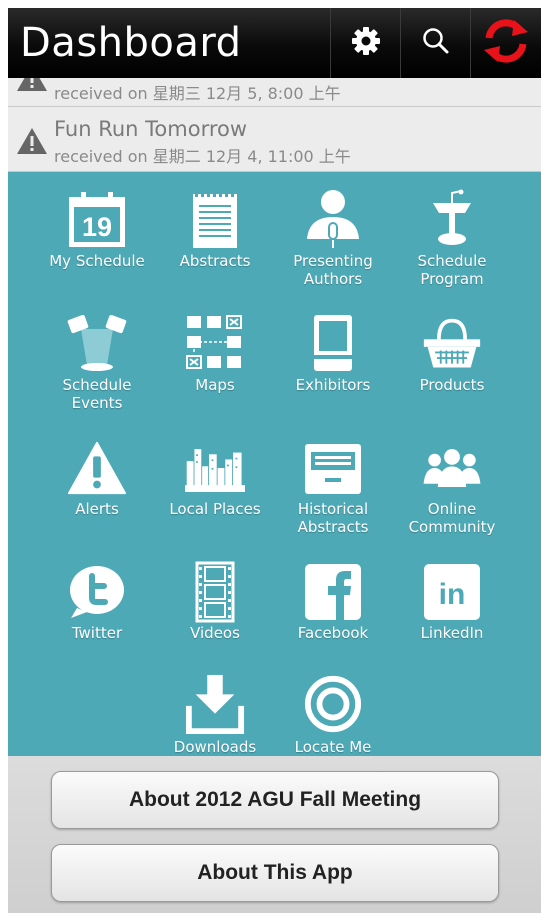 The image size is (541, 913). Describe the element at coordinates (333, 344) in the screenshot. I see `booth-icon` at that location.